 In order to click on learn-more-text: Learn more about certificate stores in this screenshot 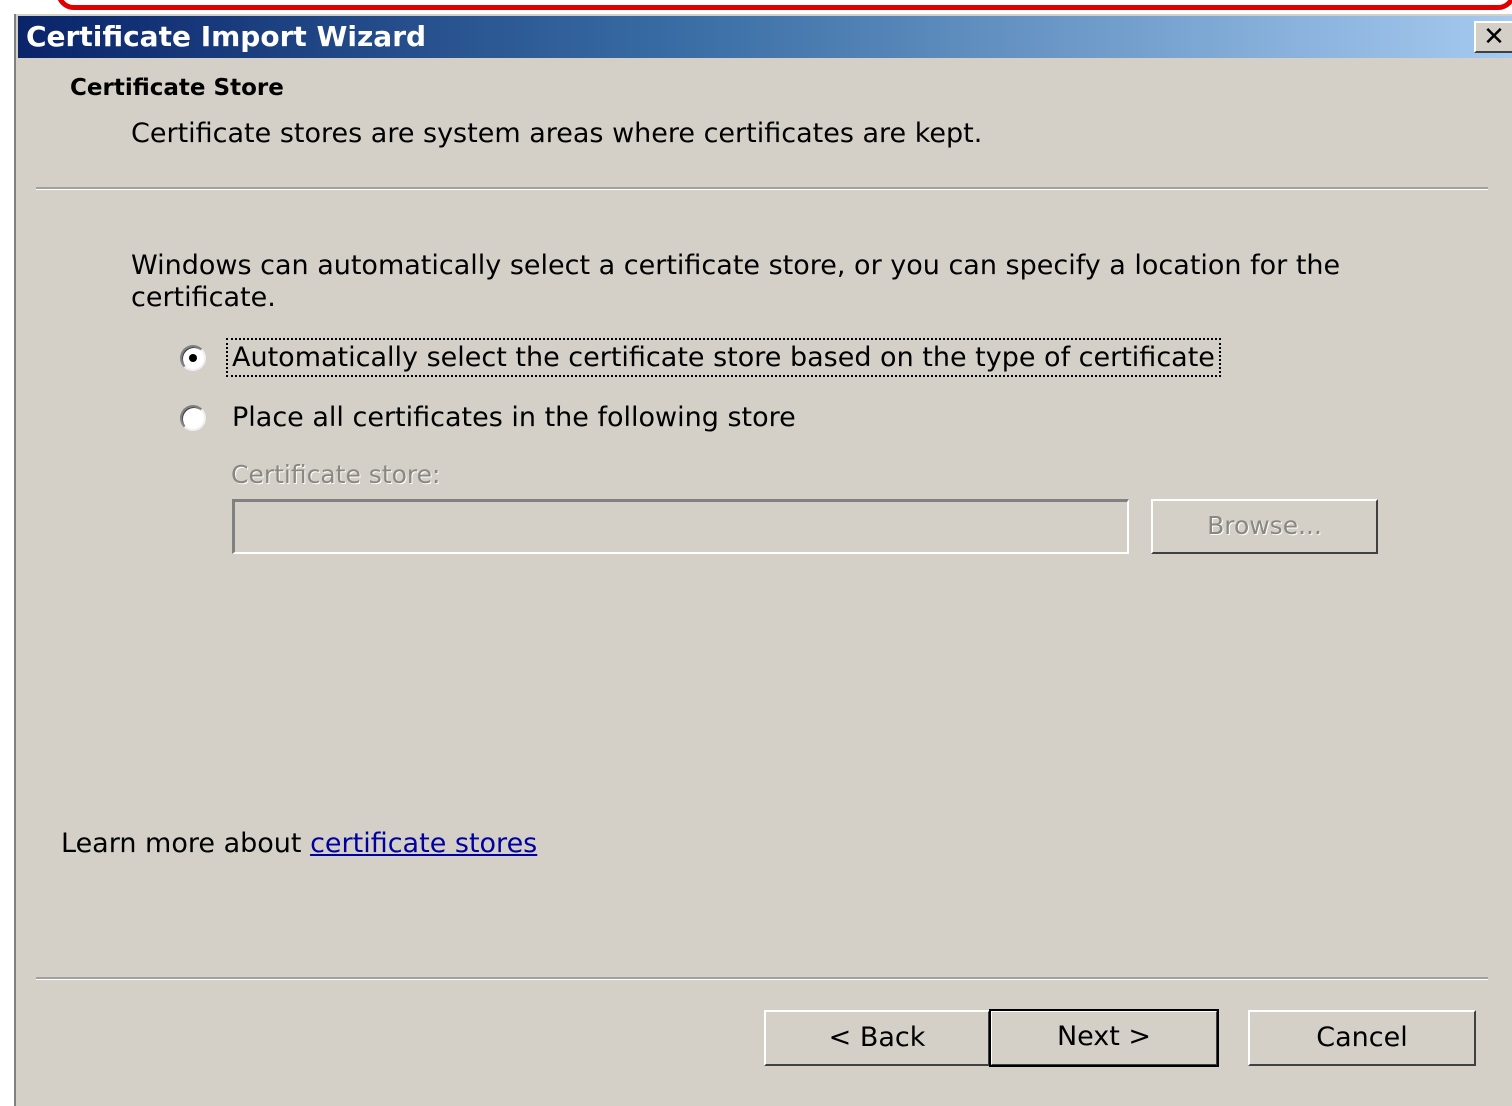, I will do `click(299, 843)`.